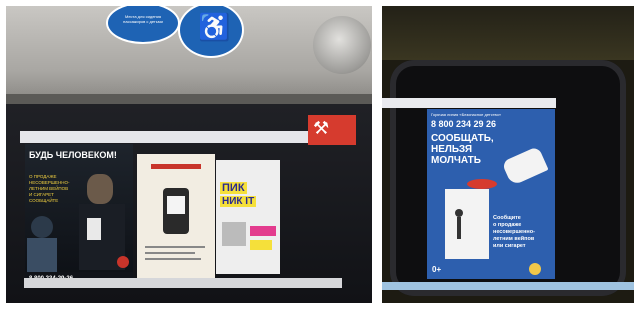  Describe the element at coordinates (464, 124) in the screenshot. I see `poster-speak-up-phone: 8 800 234 29 26` at that location.